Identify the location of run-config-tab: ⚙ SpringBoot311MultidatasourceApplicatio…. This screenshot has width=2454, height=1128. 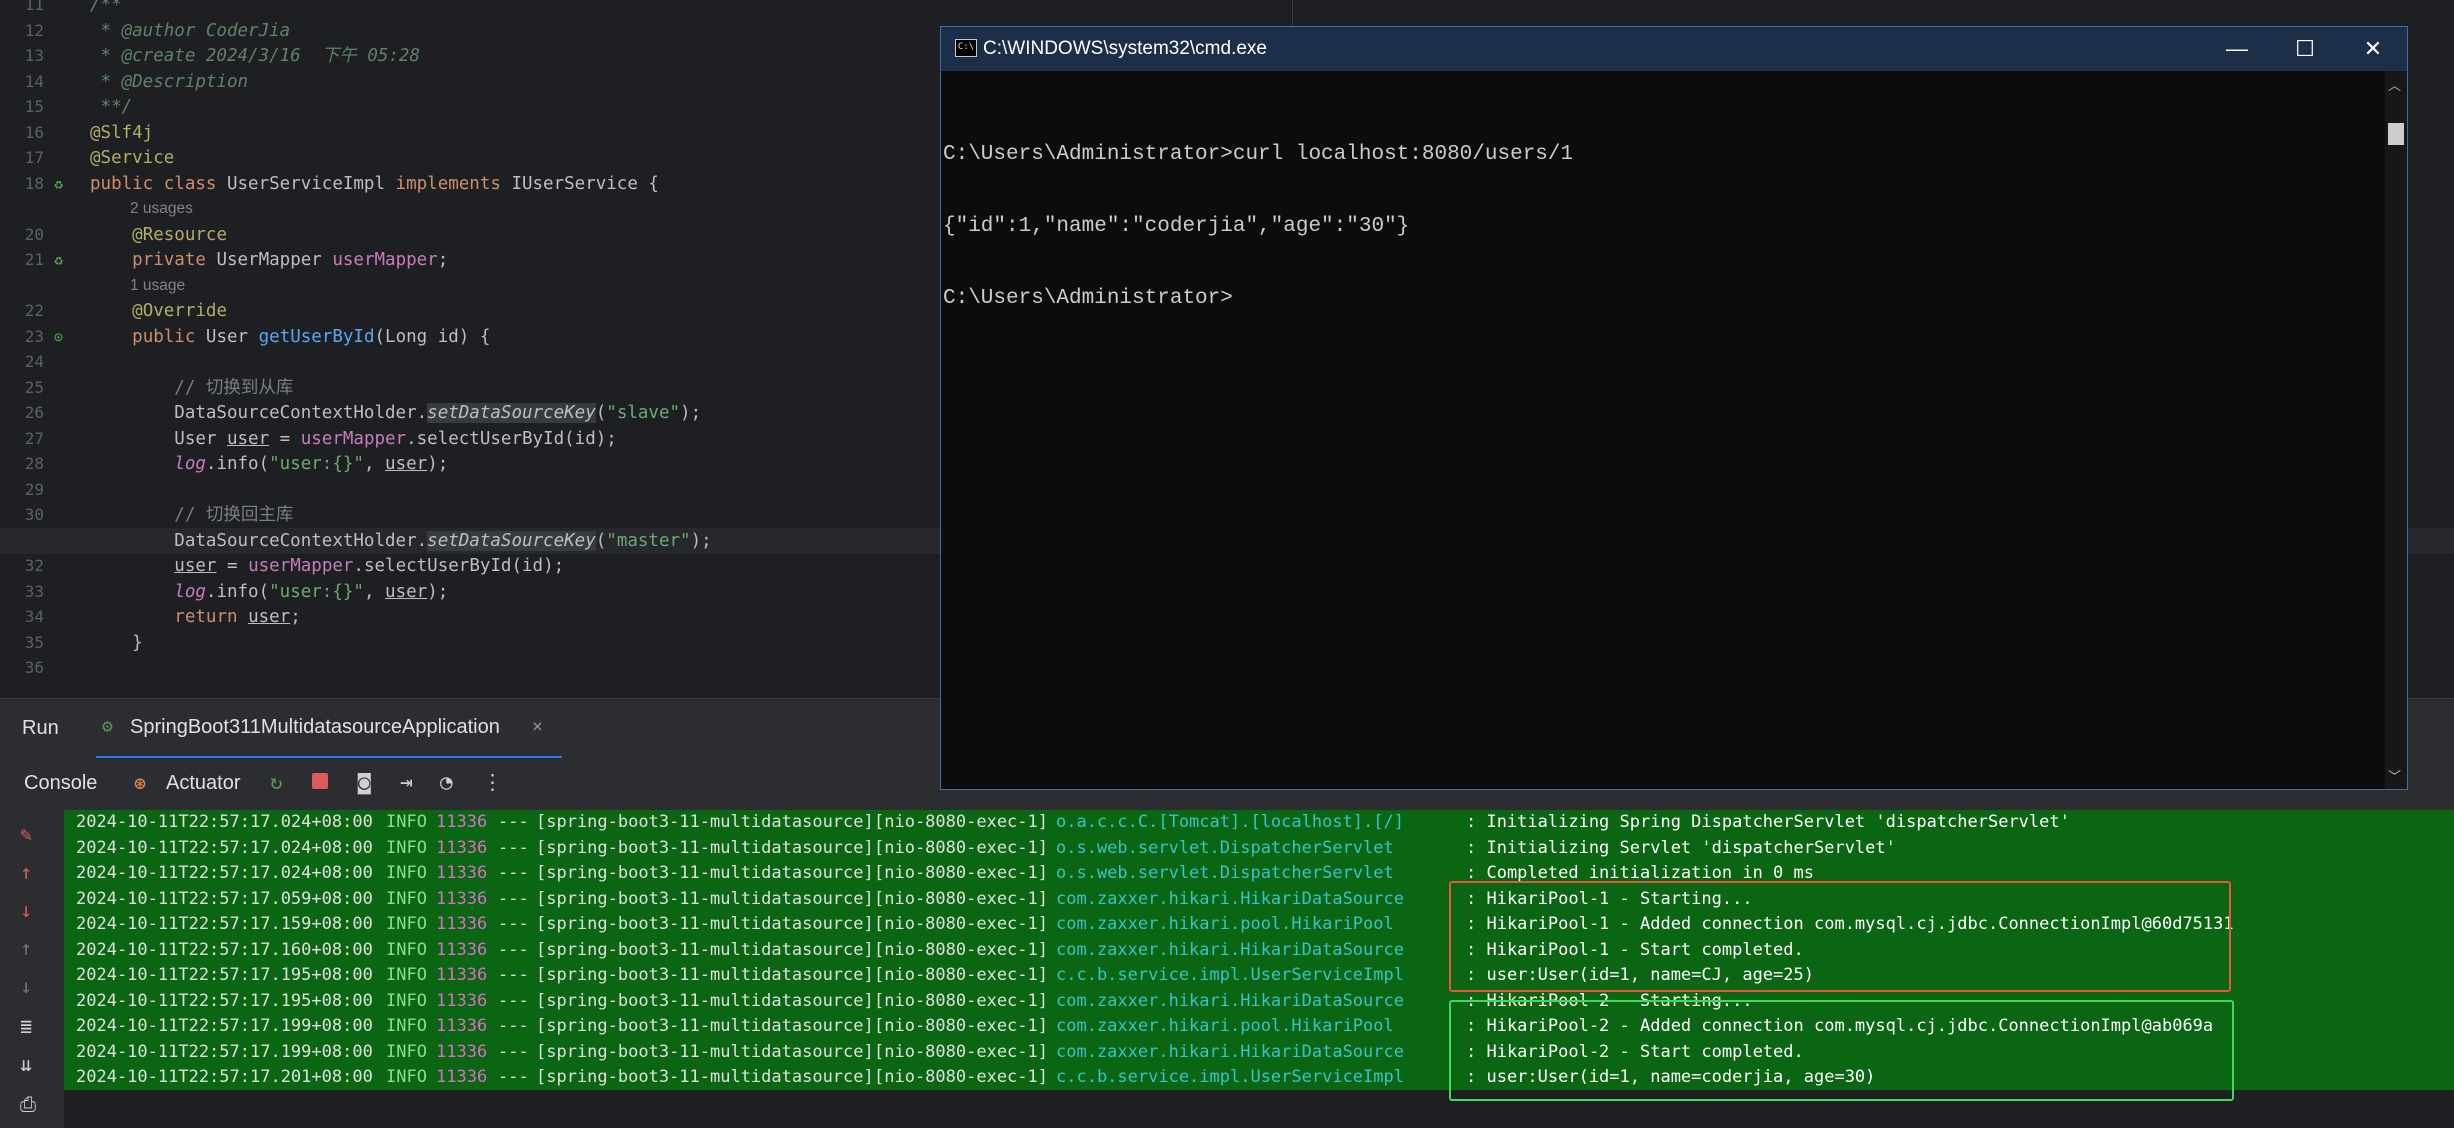
(329, 729).